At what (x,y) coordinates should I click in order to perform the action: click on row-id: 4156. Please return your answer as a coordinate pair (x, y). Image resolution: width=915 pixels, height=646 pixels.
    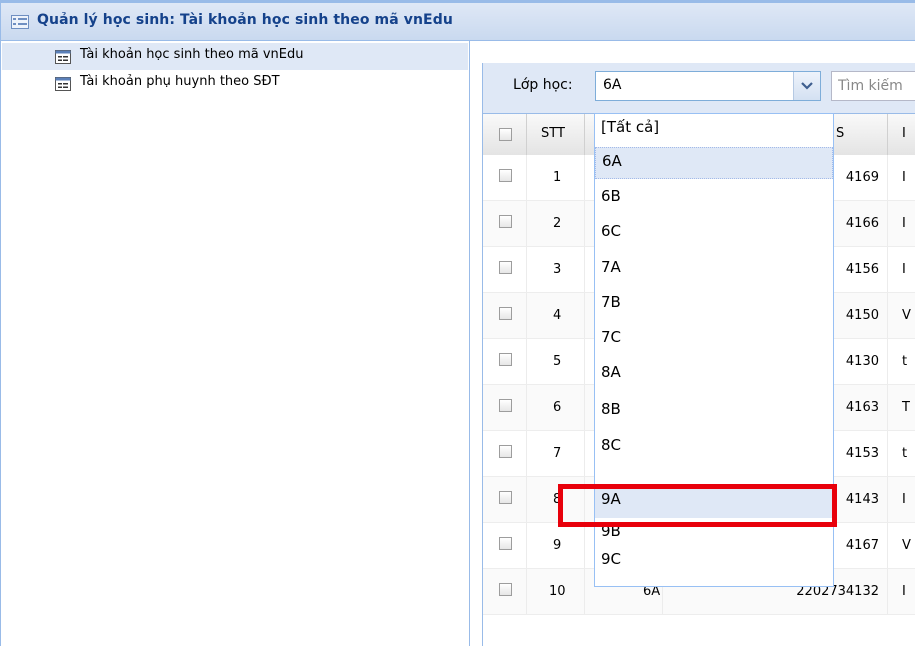
    Looking at the image, I should click on (862, 269).